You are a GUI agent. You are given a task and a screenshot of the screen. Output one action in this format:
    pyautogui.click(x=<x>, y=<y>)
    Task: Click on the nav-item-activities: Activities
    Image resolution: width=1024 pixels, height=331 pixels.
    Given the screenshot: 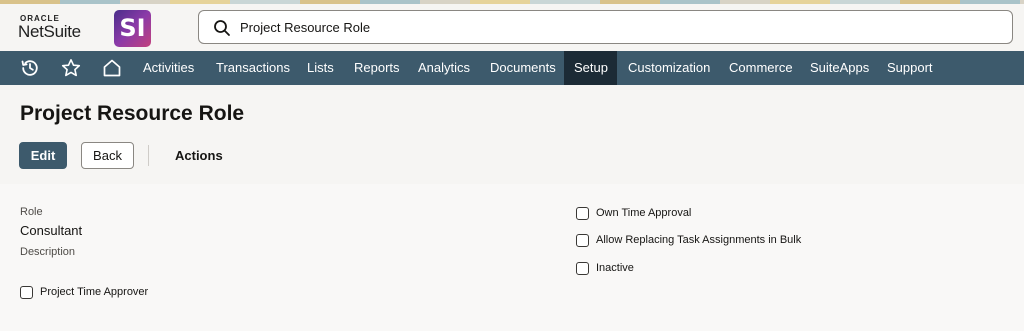 What is the action you would take?
    pyautogui.click(x=168, y=68)
    